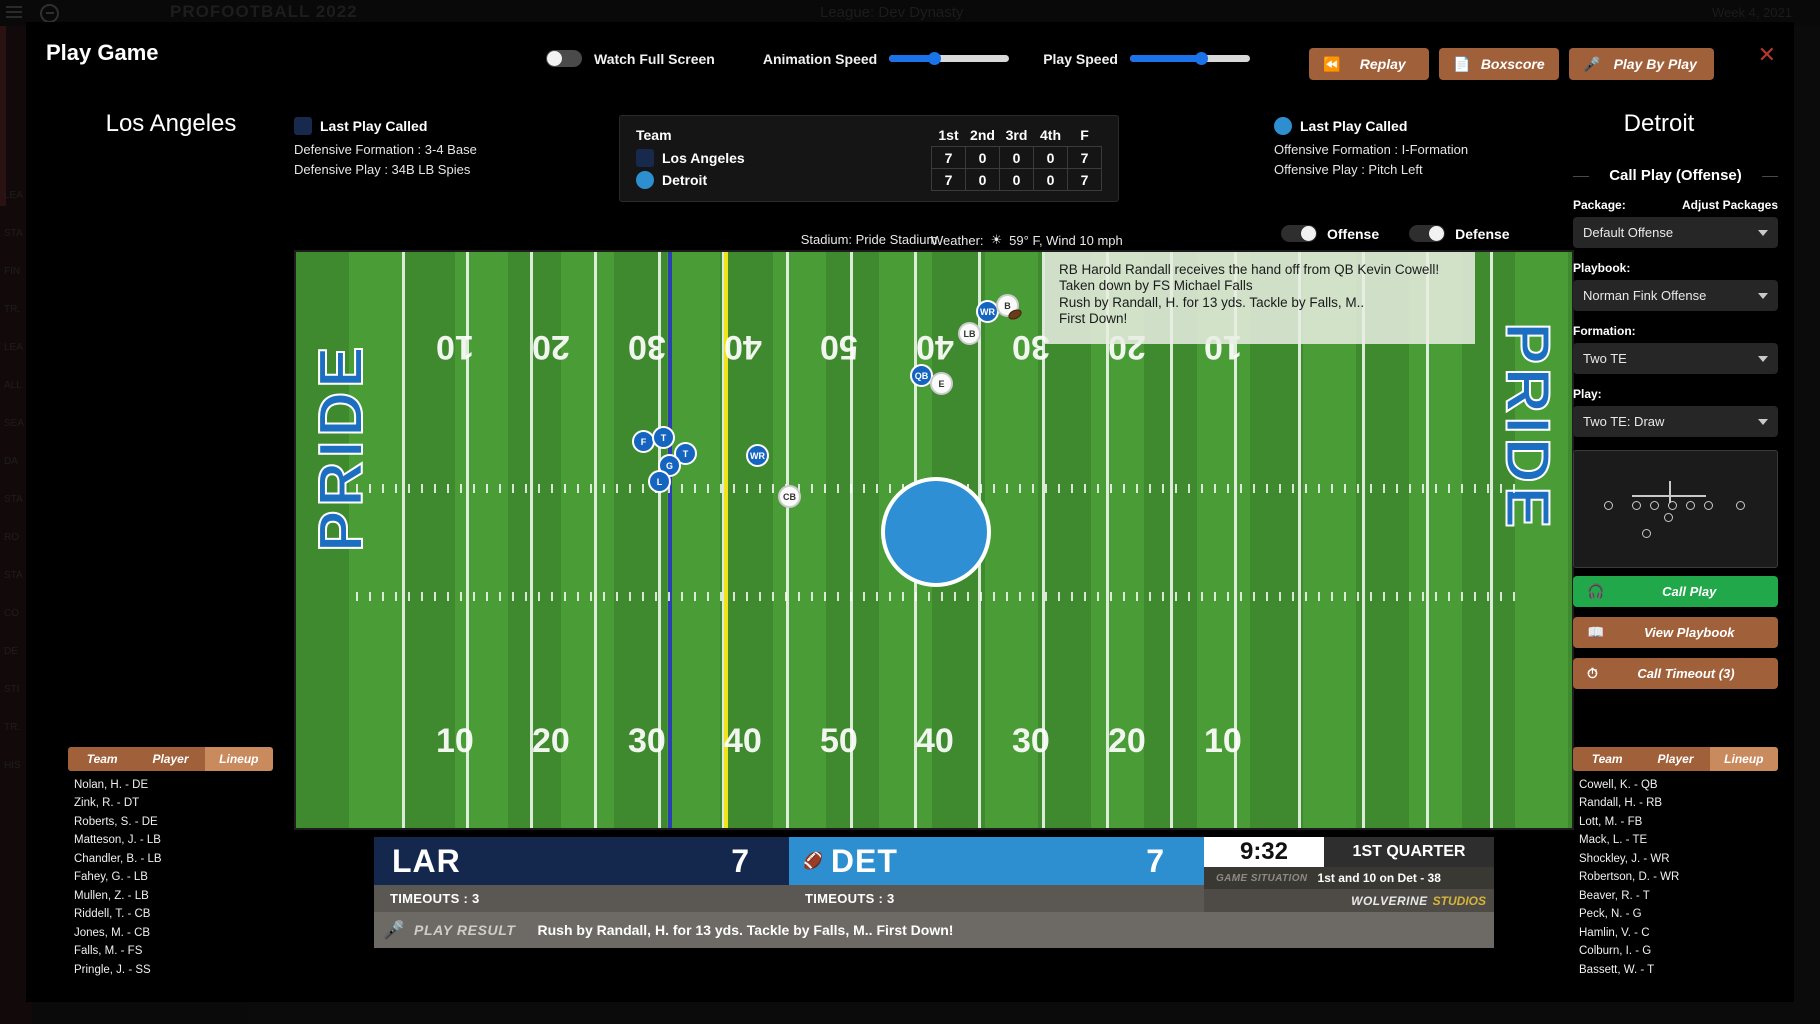 The width and height of the screenshot is (1820, 1024). What do you see at coordinates (1369, 64) in the screenshot?
I see `replay-button: ⏪ Replay` at bounding box center [1369, 64].